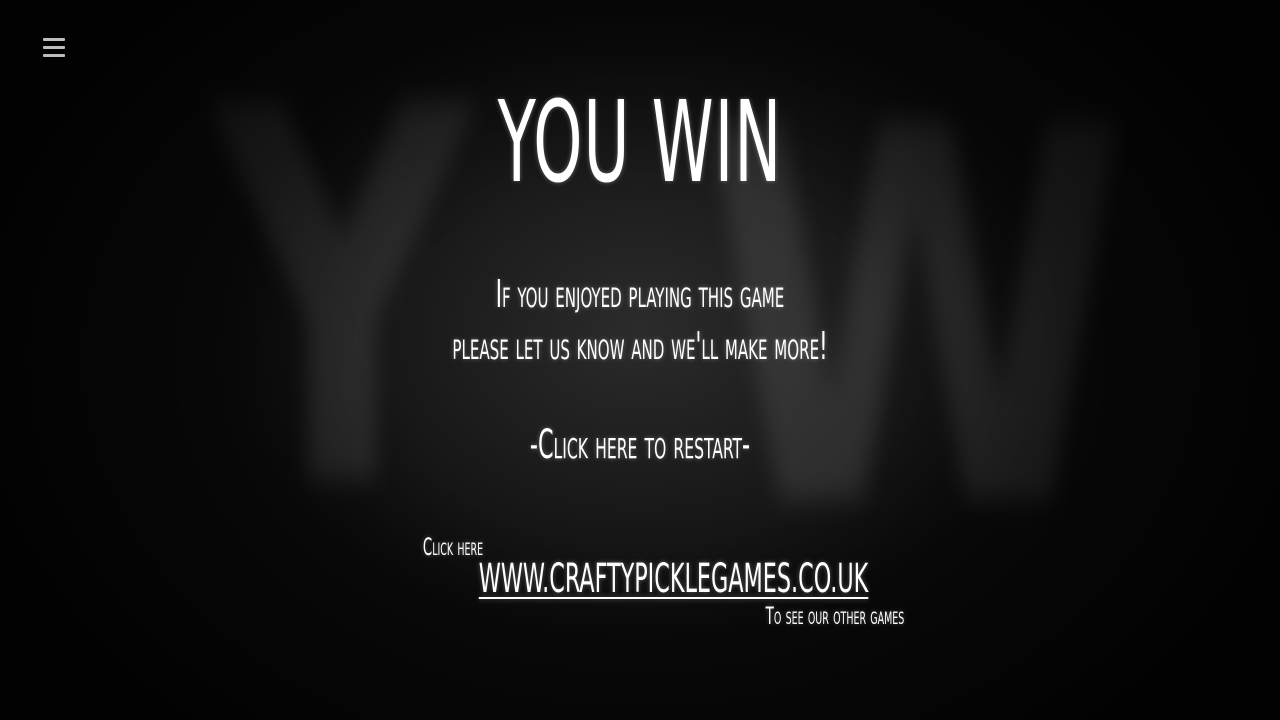  What do you see at coordinates (674, 579) in the screenshot?
I see `website-link: WWW.CRAFTYPICKLEGAMES.CO.UK` at bounding box center [674, 579].